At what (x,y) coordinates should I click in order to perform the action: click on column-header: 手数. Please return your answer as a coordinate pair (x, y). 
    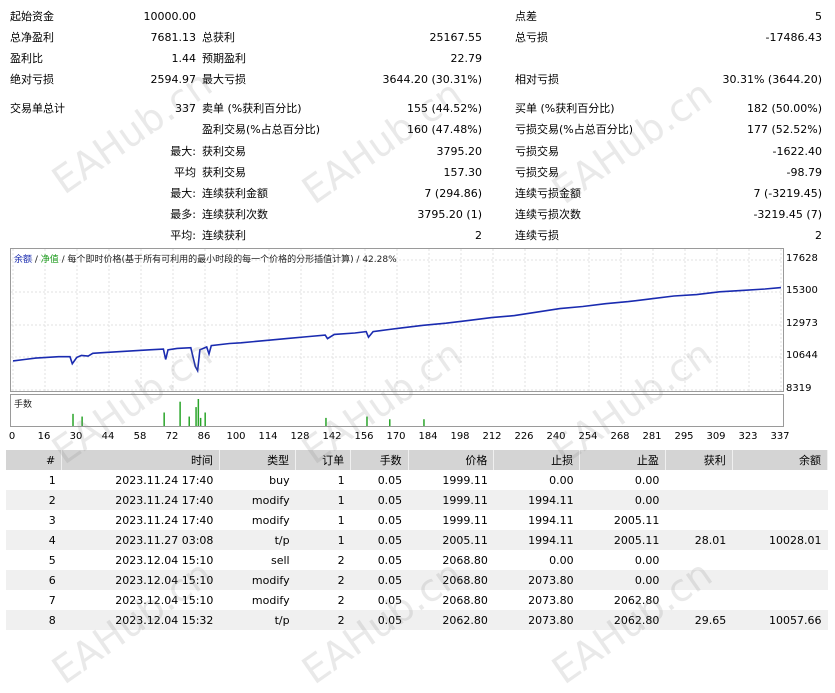
    Looking at the image, I should click on (379, 460).